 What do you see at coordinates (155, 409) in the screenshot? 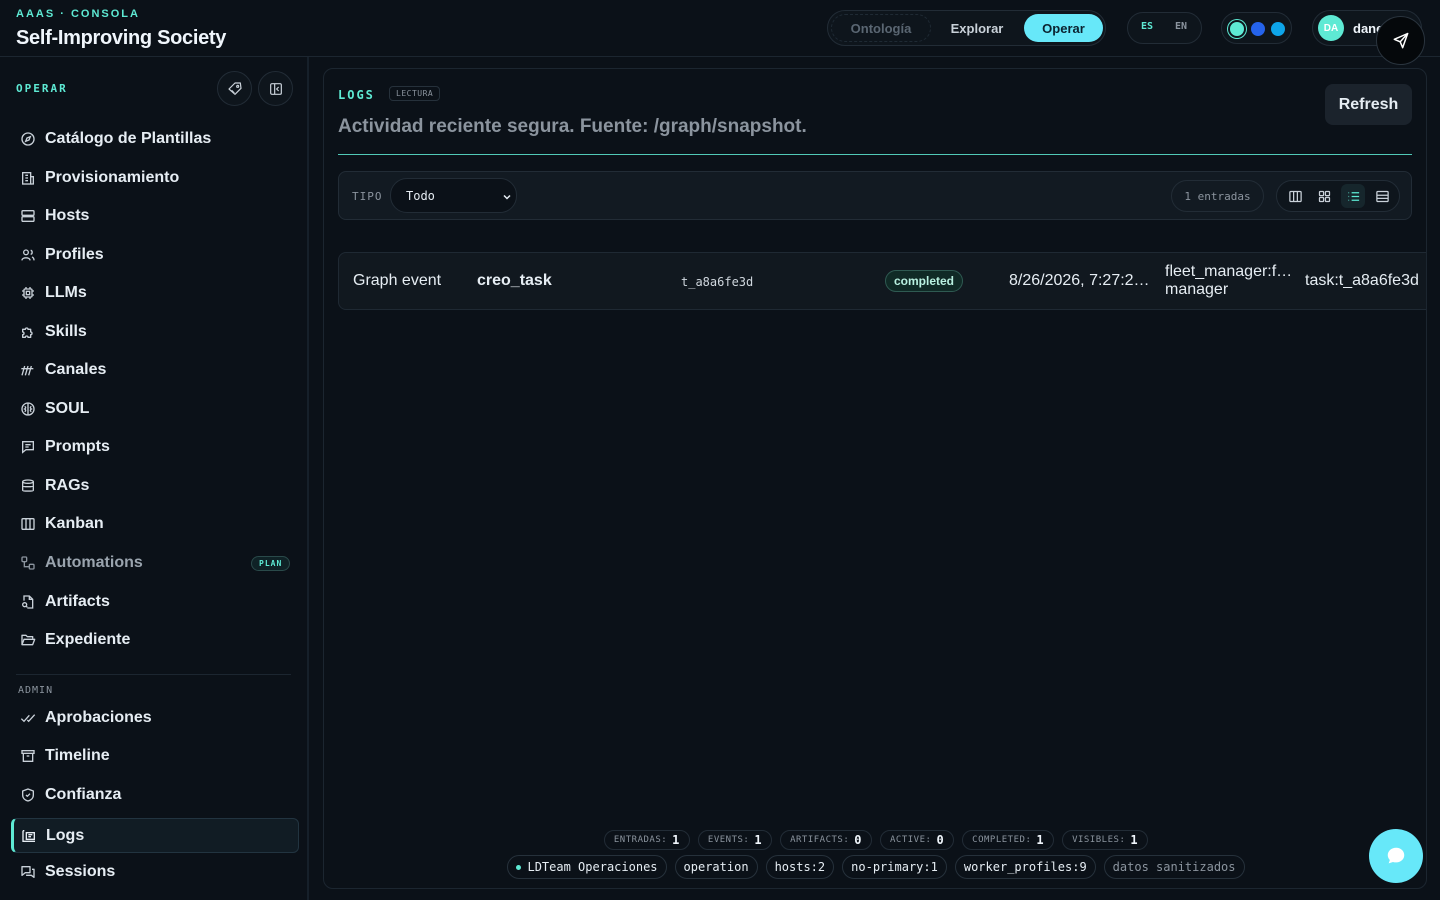
I see `sidebar-item-soul: SOUL` at bounding box center [155, 409].